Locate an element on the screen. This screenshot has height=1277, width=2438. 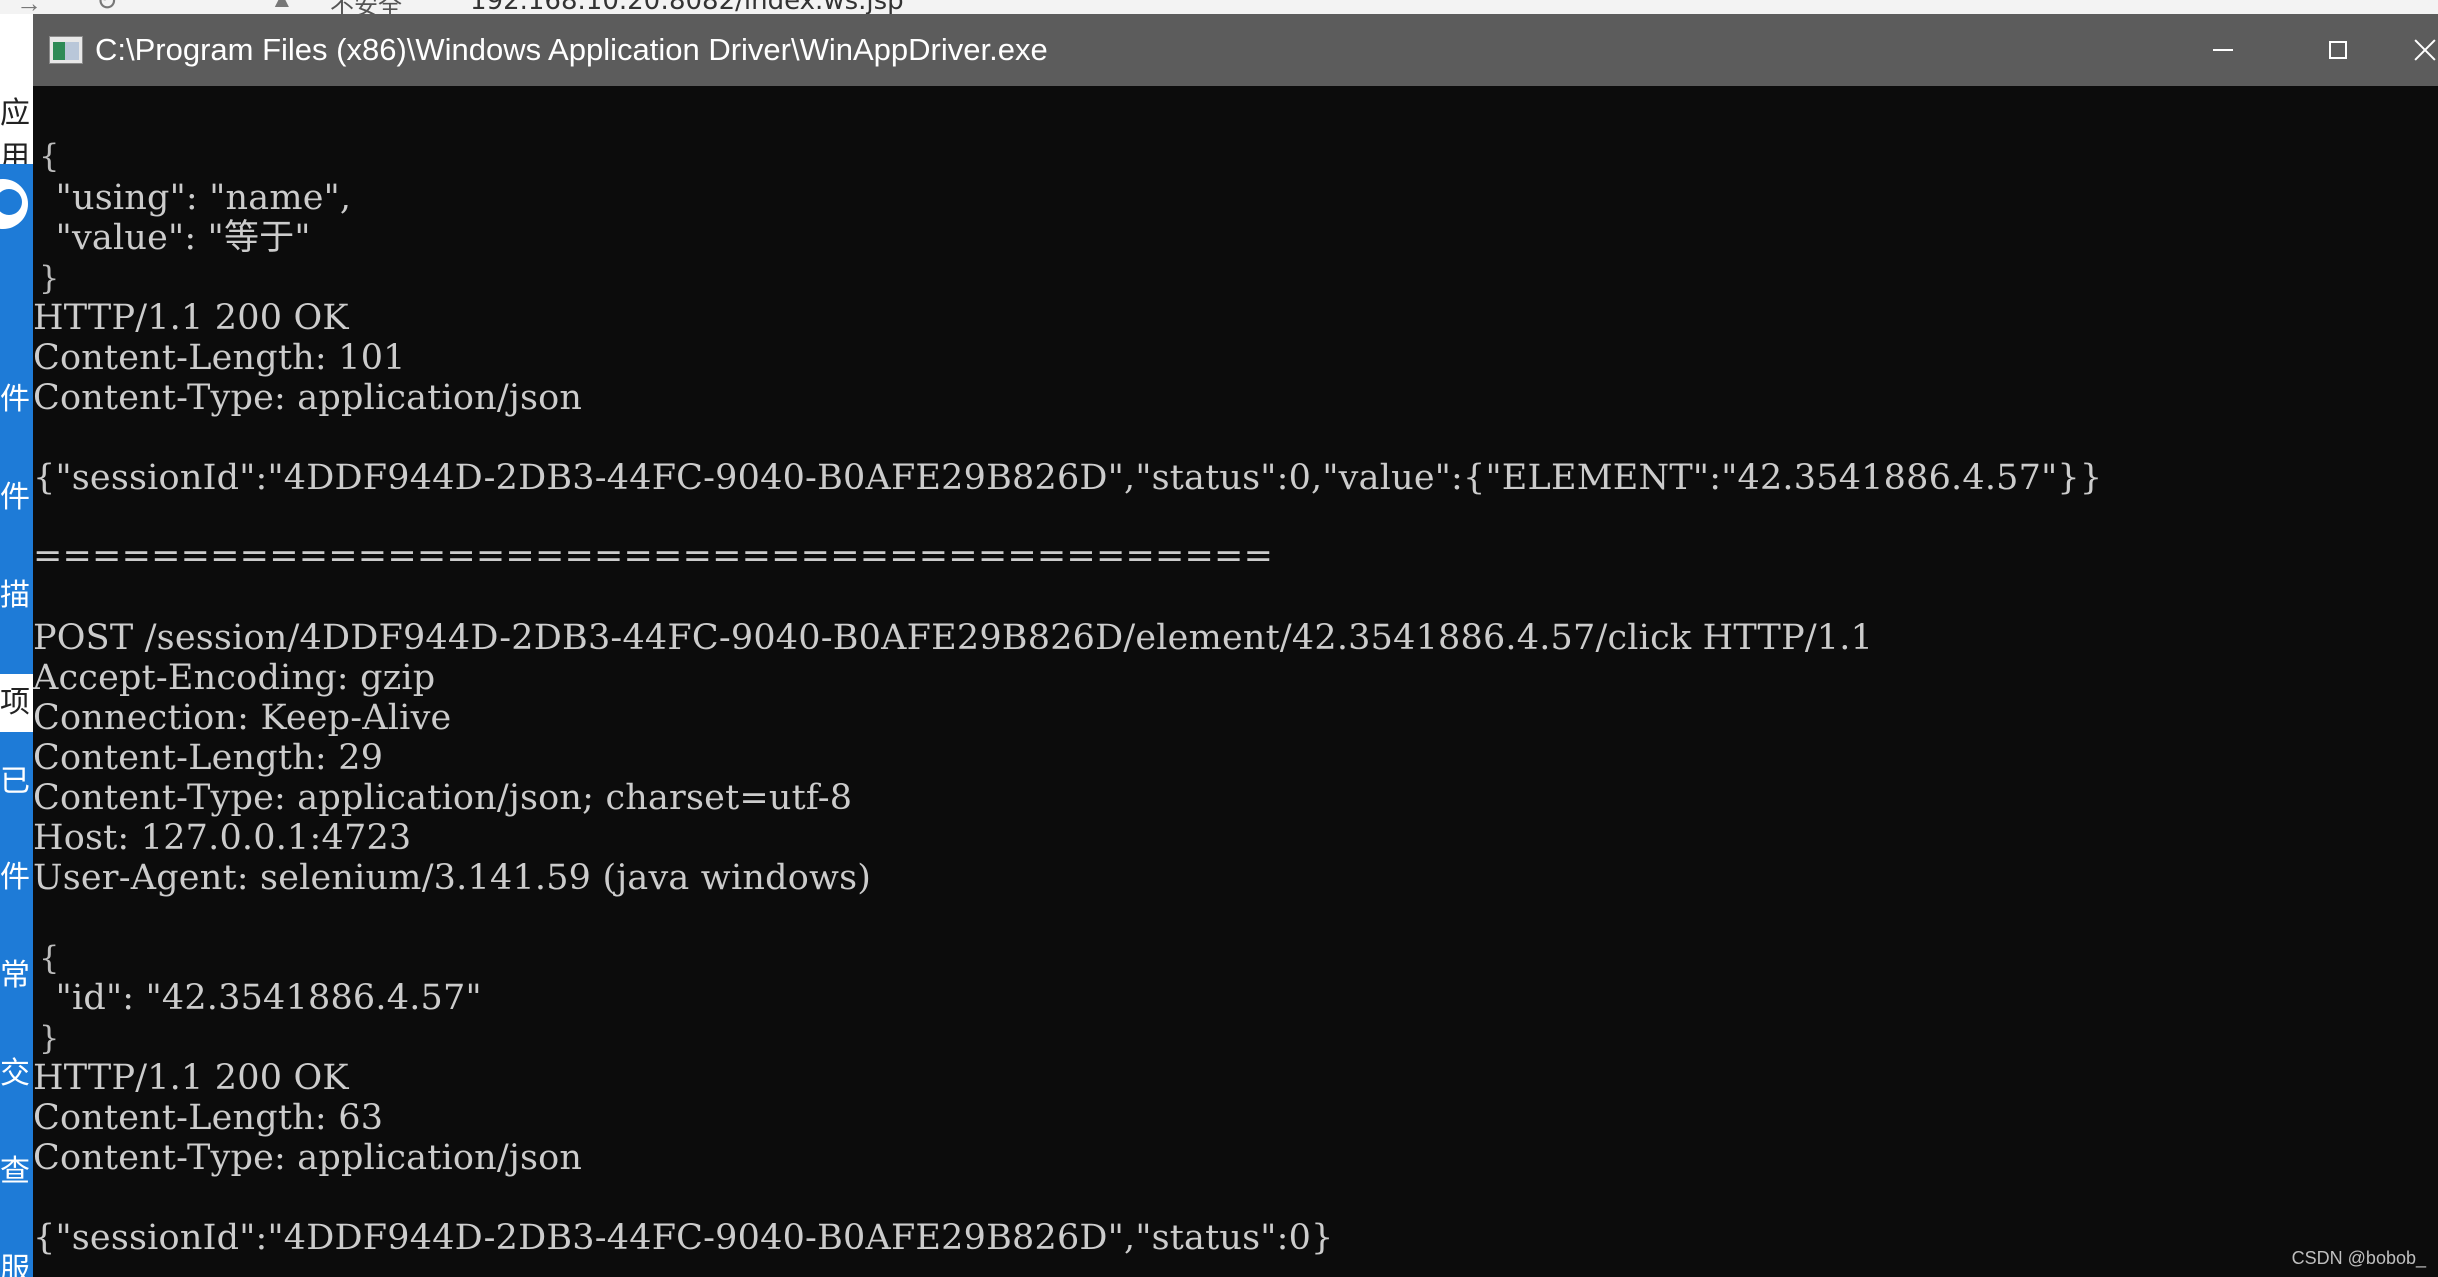
console-line: "using": "name", is located at coordinates (192, 198).